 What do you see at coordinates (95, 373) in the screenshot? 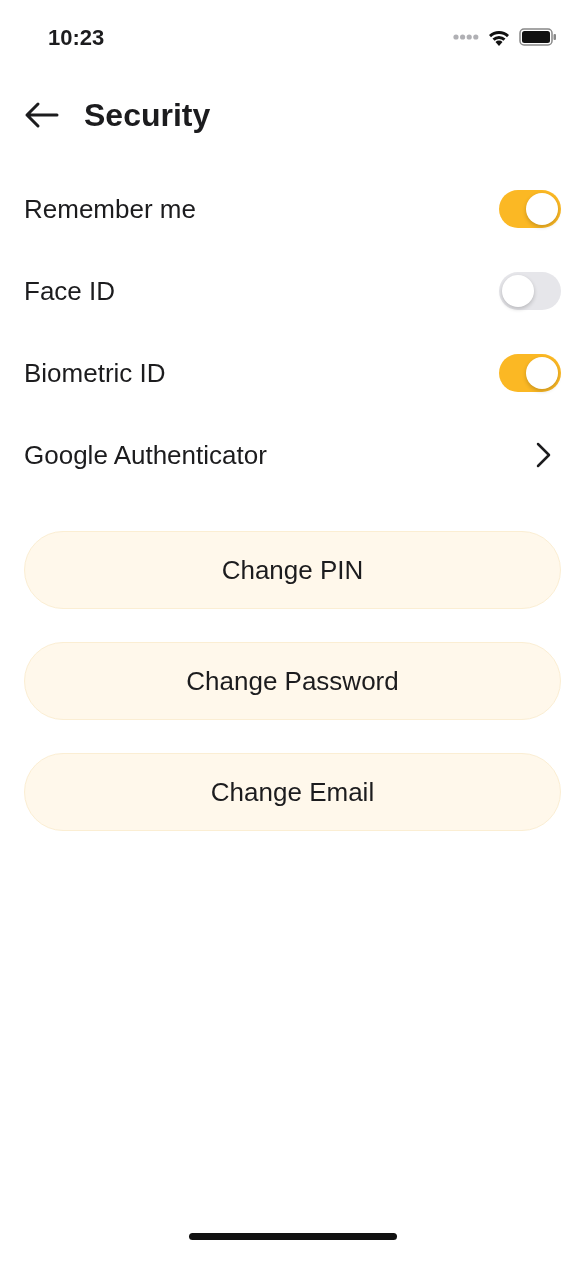
I see `setting-label: Biometric ID` at bounding box center [95, 373].